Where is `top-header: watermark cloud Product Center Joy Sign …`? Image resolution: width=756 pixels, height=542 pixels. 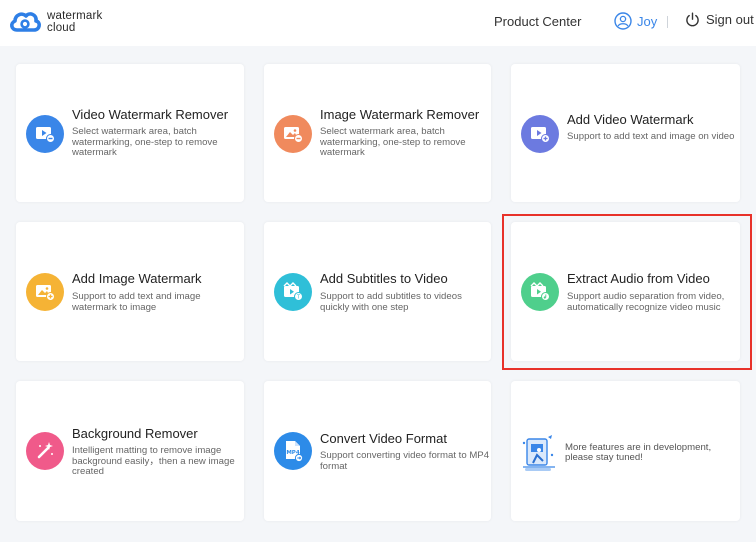
top-header: watermark cloud Product Center Joy Sign … is located at coordinates (378, 23).